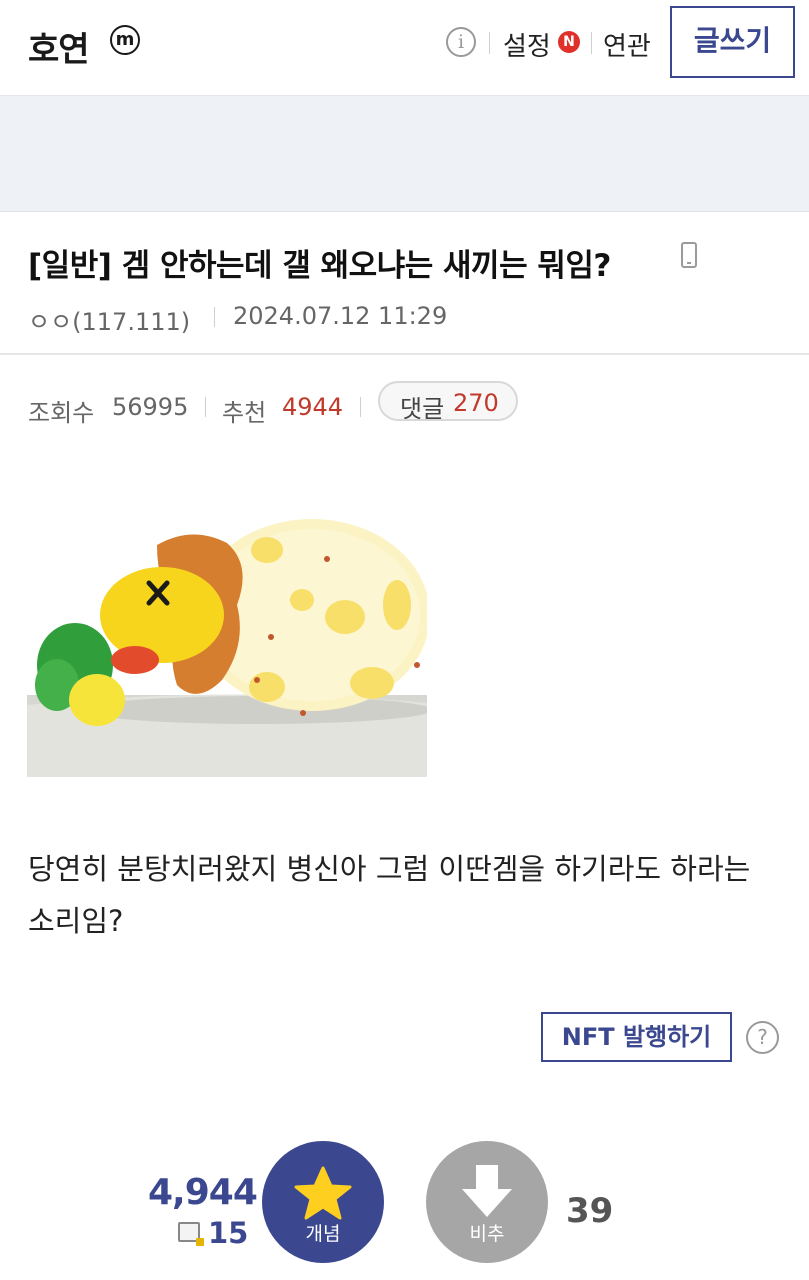  I want to click on settings-link: 설정, so click(527, 44).